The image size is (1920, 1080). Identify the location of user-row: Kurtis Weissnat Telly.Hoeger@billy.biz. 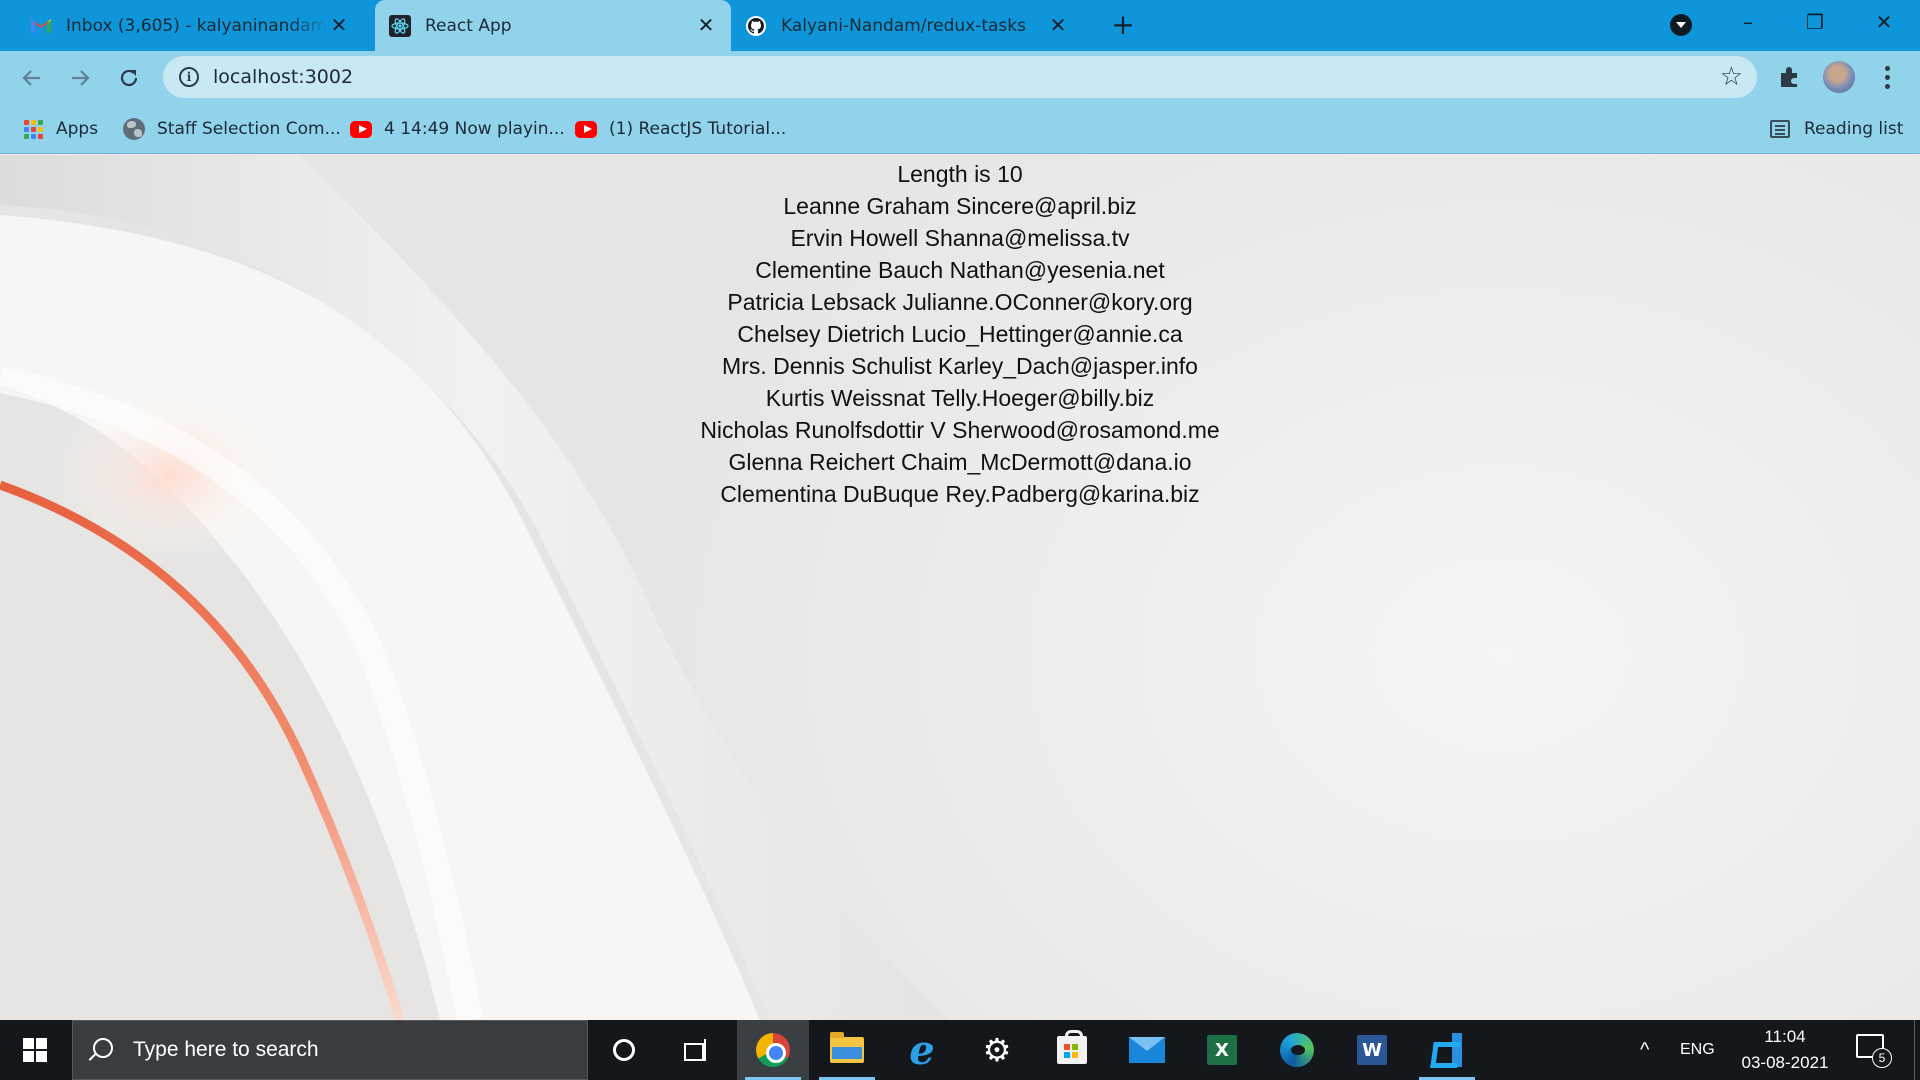
(960, 398).